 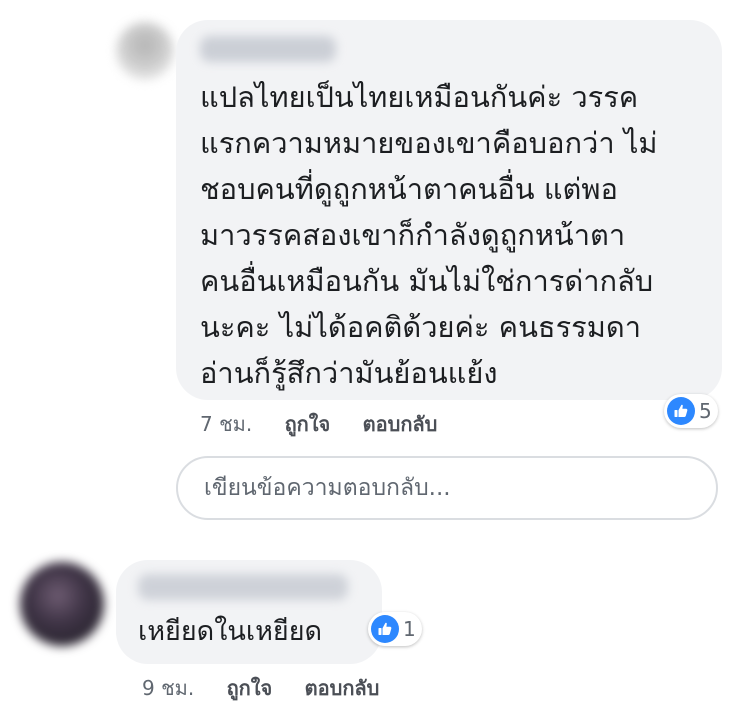 What do you see at coordinates (409, 629) in the screenshot?
I see `reaction-count: 1` at bounding box center [409, 629].